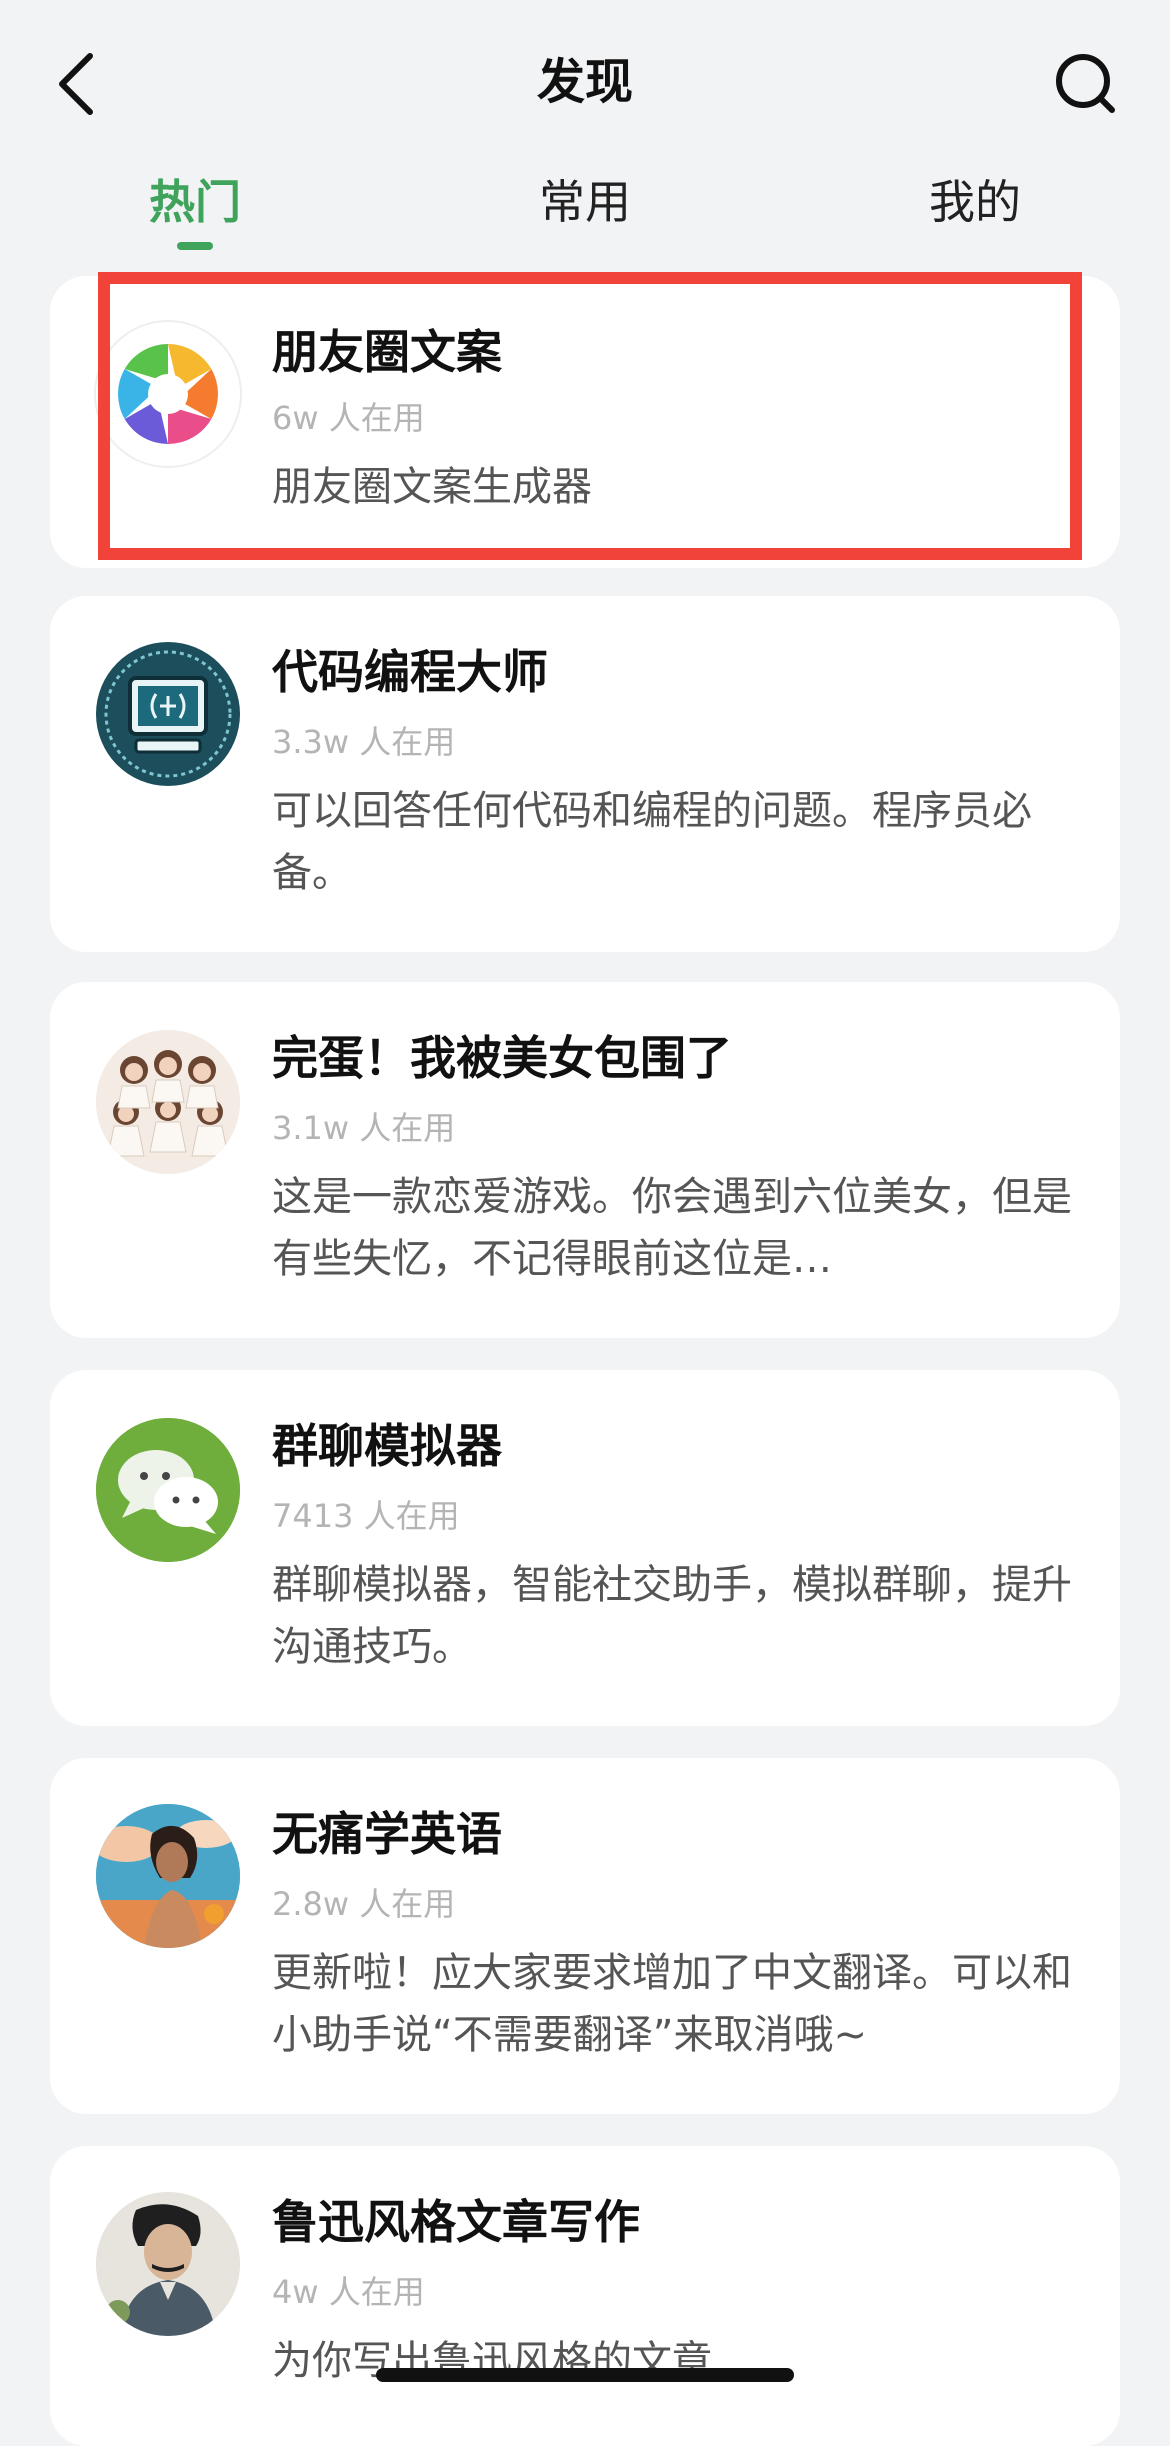 The width and height of the screenshot is (1170, 2446). I want to click on tab-hot: 热门, so click(195, 207).